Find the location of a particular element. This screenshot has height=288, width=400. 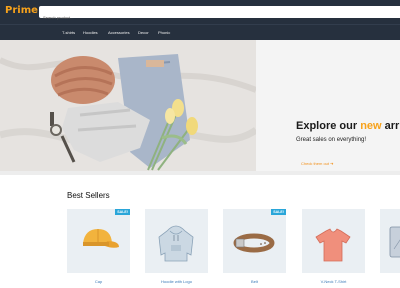

phone-case-icon is located at coordinates (394, 242).